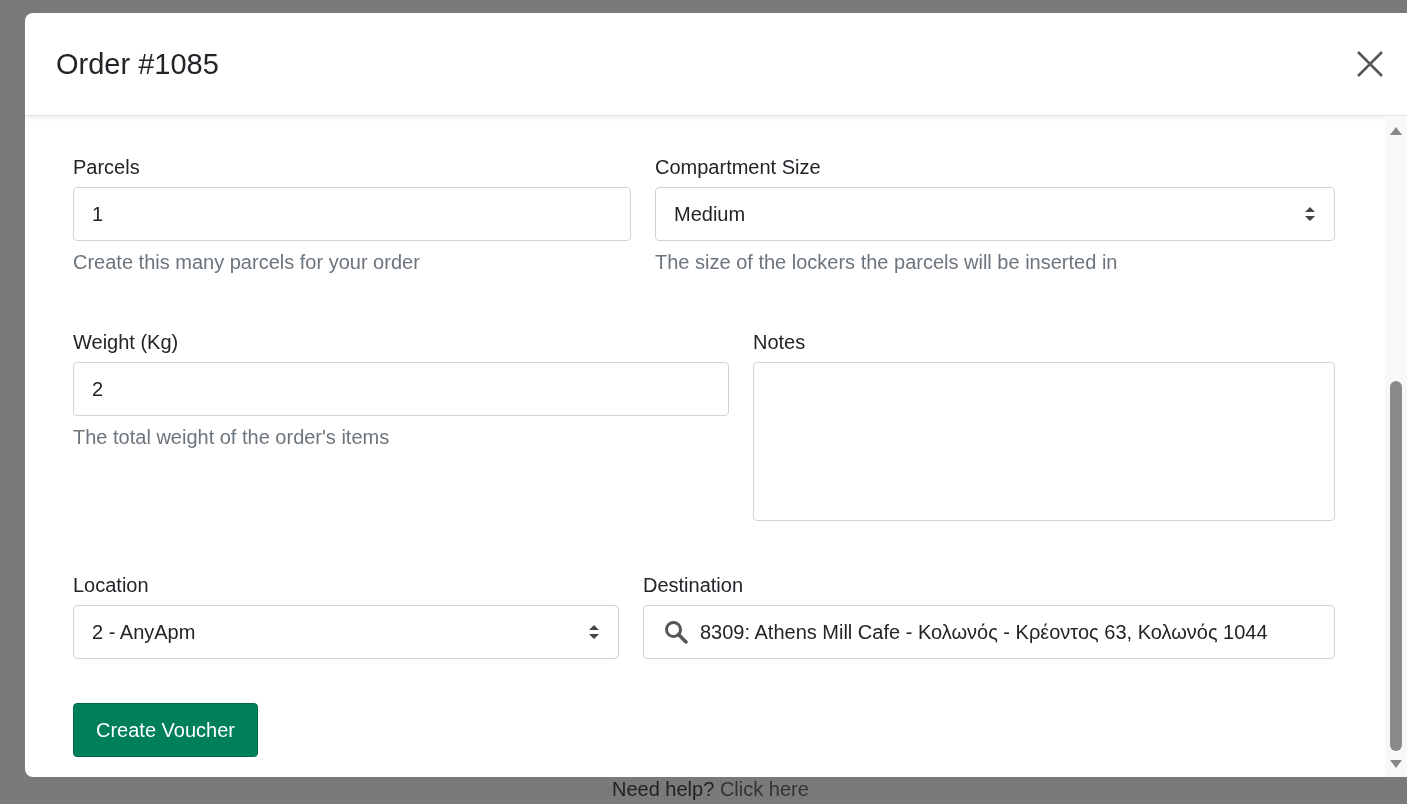 The width and height of the screenshot is (1407, 804). I want to click on input-field: 1, so click(352, 214).